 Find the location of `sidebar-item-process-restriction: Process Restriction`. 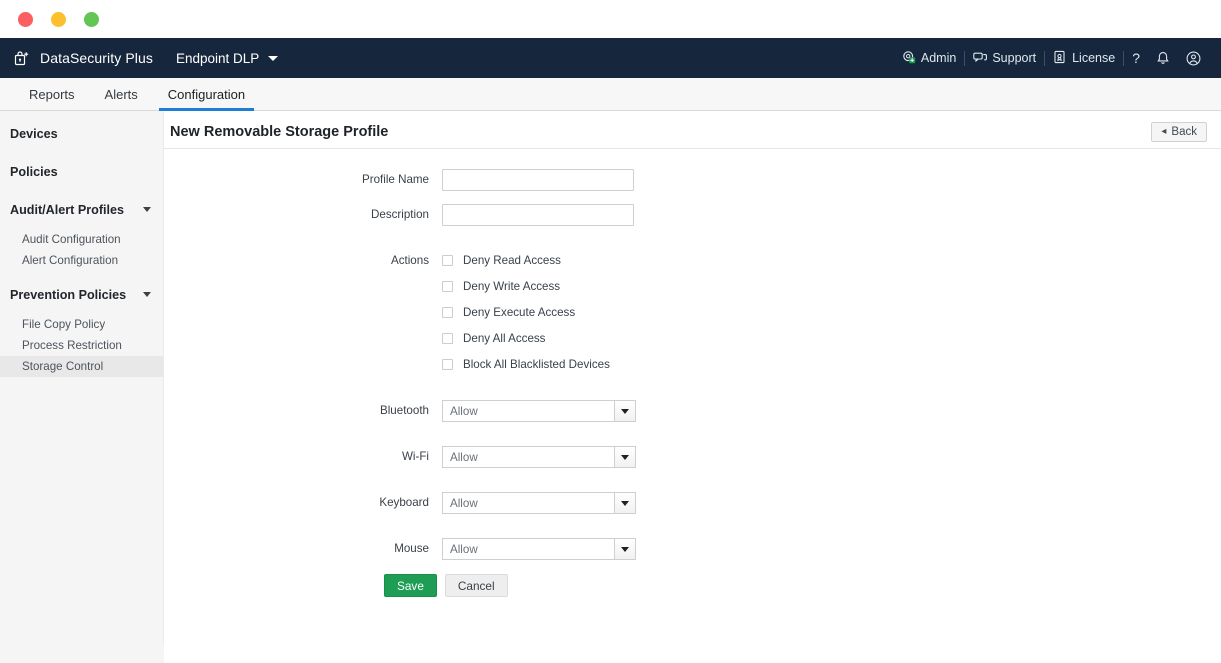

sidebar-item-process-restriction: Process Restriction is located at coordinates (81, 345).